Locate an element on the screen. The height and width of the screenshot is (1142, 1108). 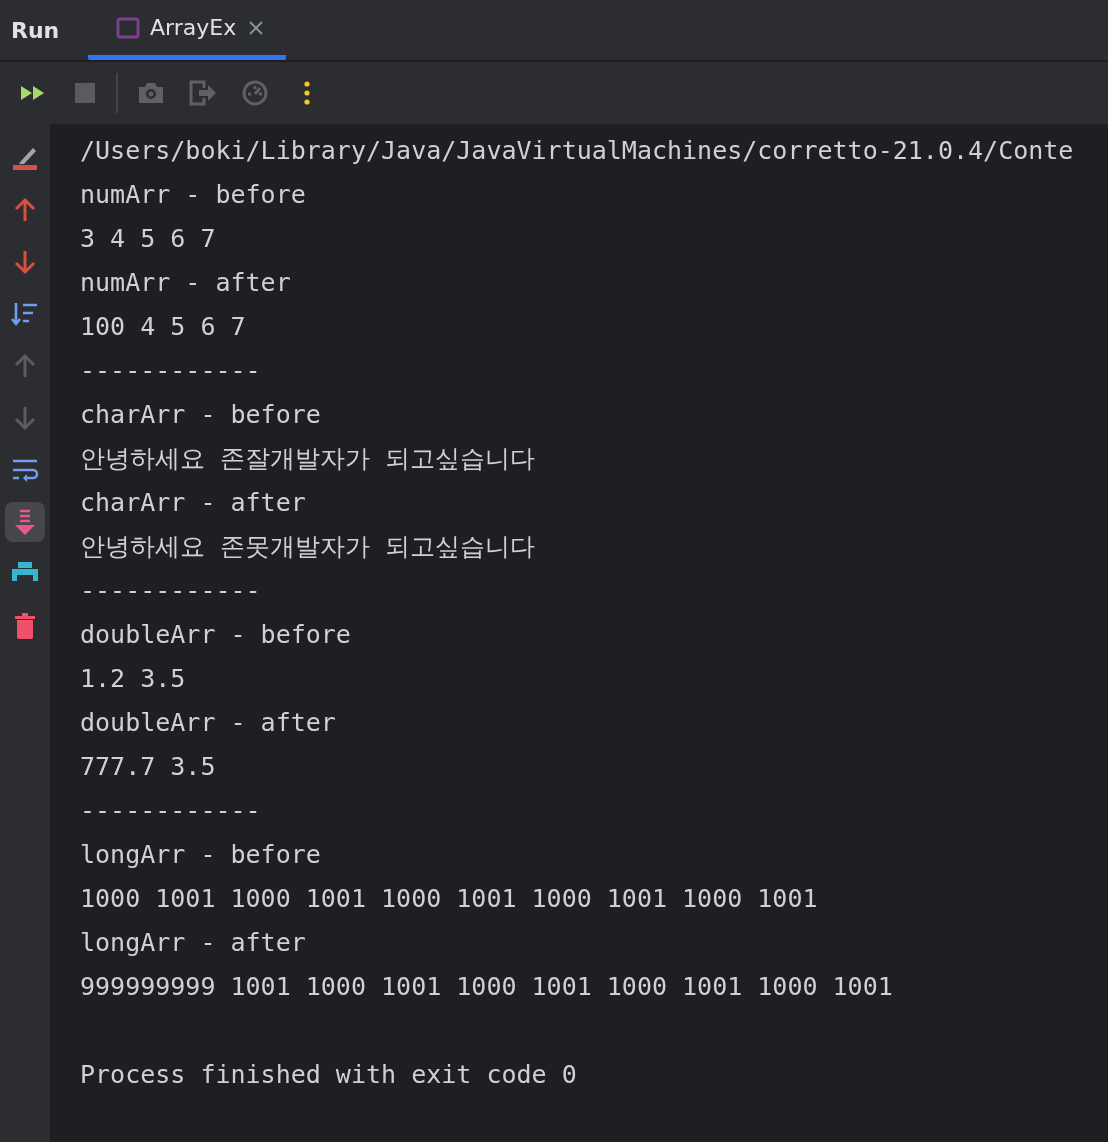
console-line: charArr - after is located at coordinates (193, 503).